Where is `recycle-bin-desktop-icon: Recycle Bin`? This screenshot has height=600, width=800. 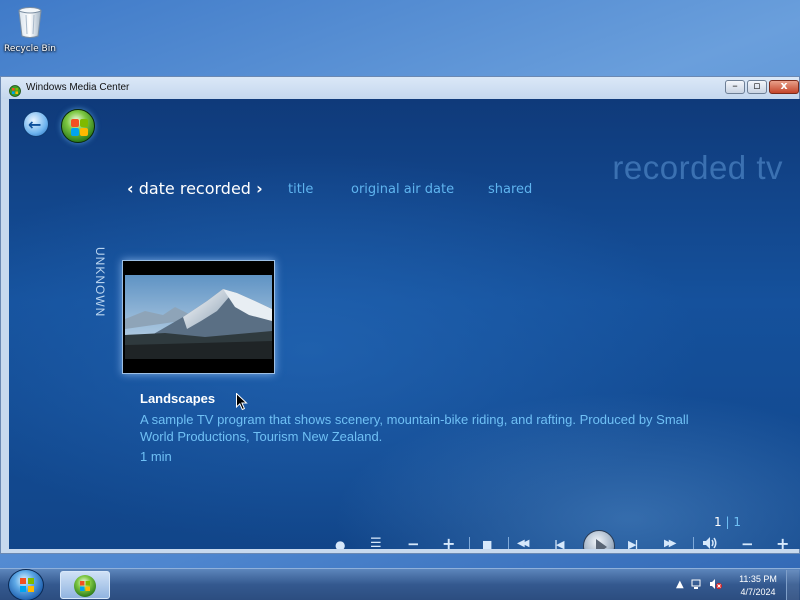 recycle-bin-desktop-icon: Recycle Bin is located at coordinates (30, 30).